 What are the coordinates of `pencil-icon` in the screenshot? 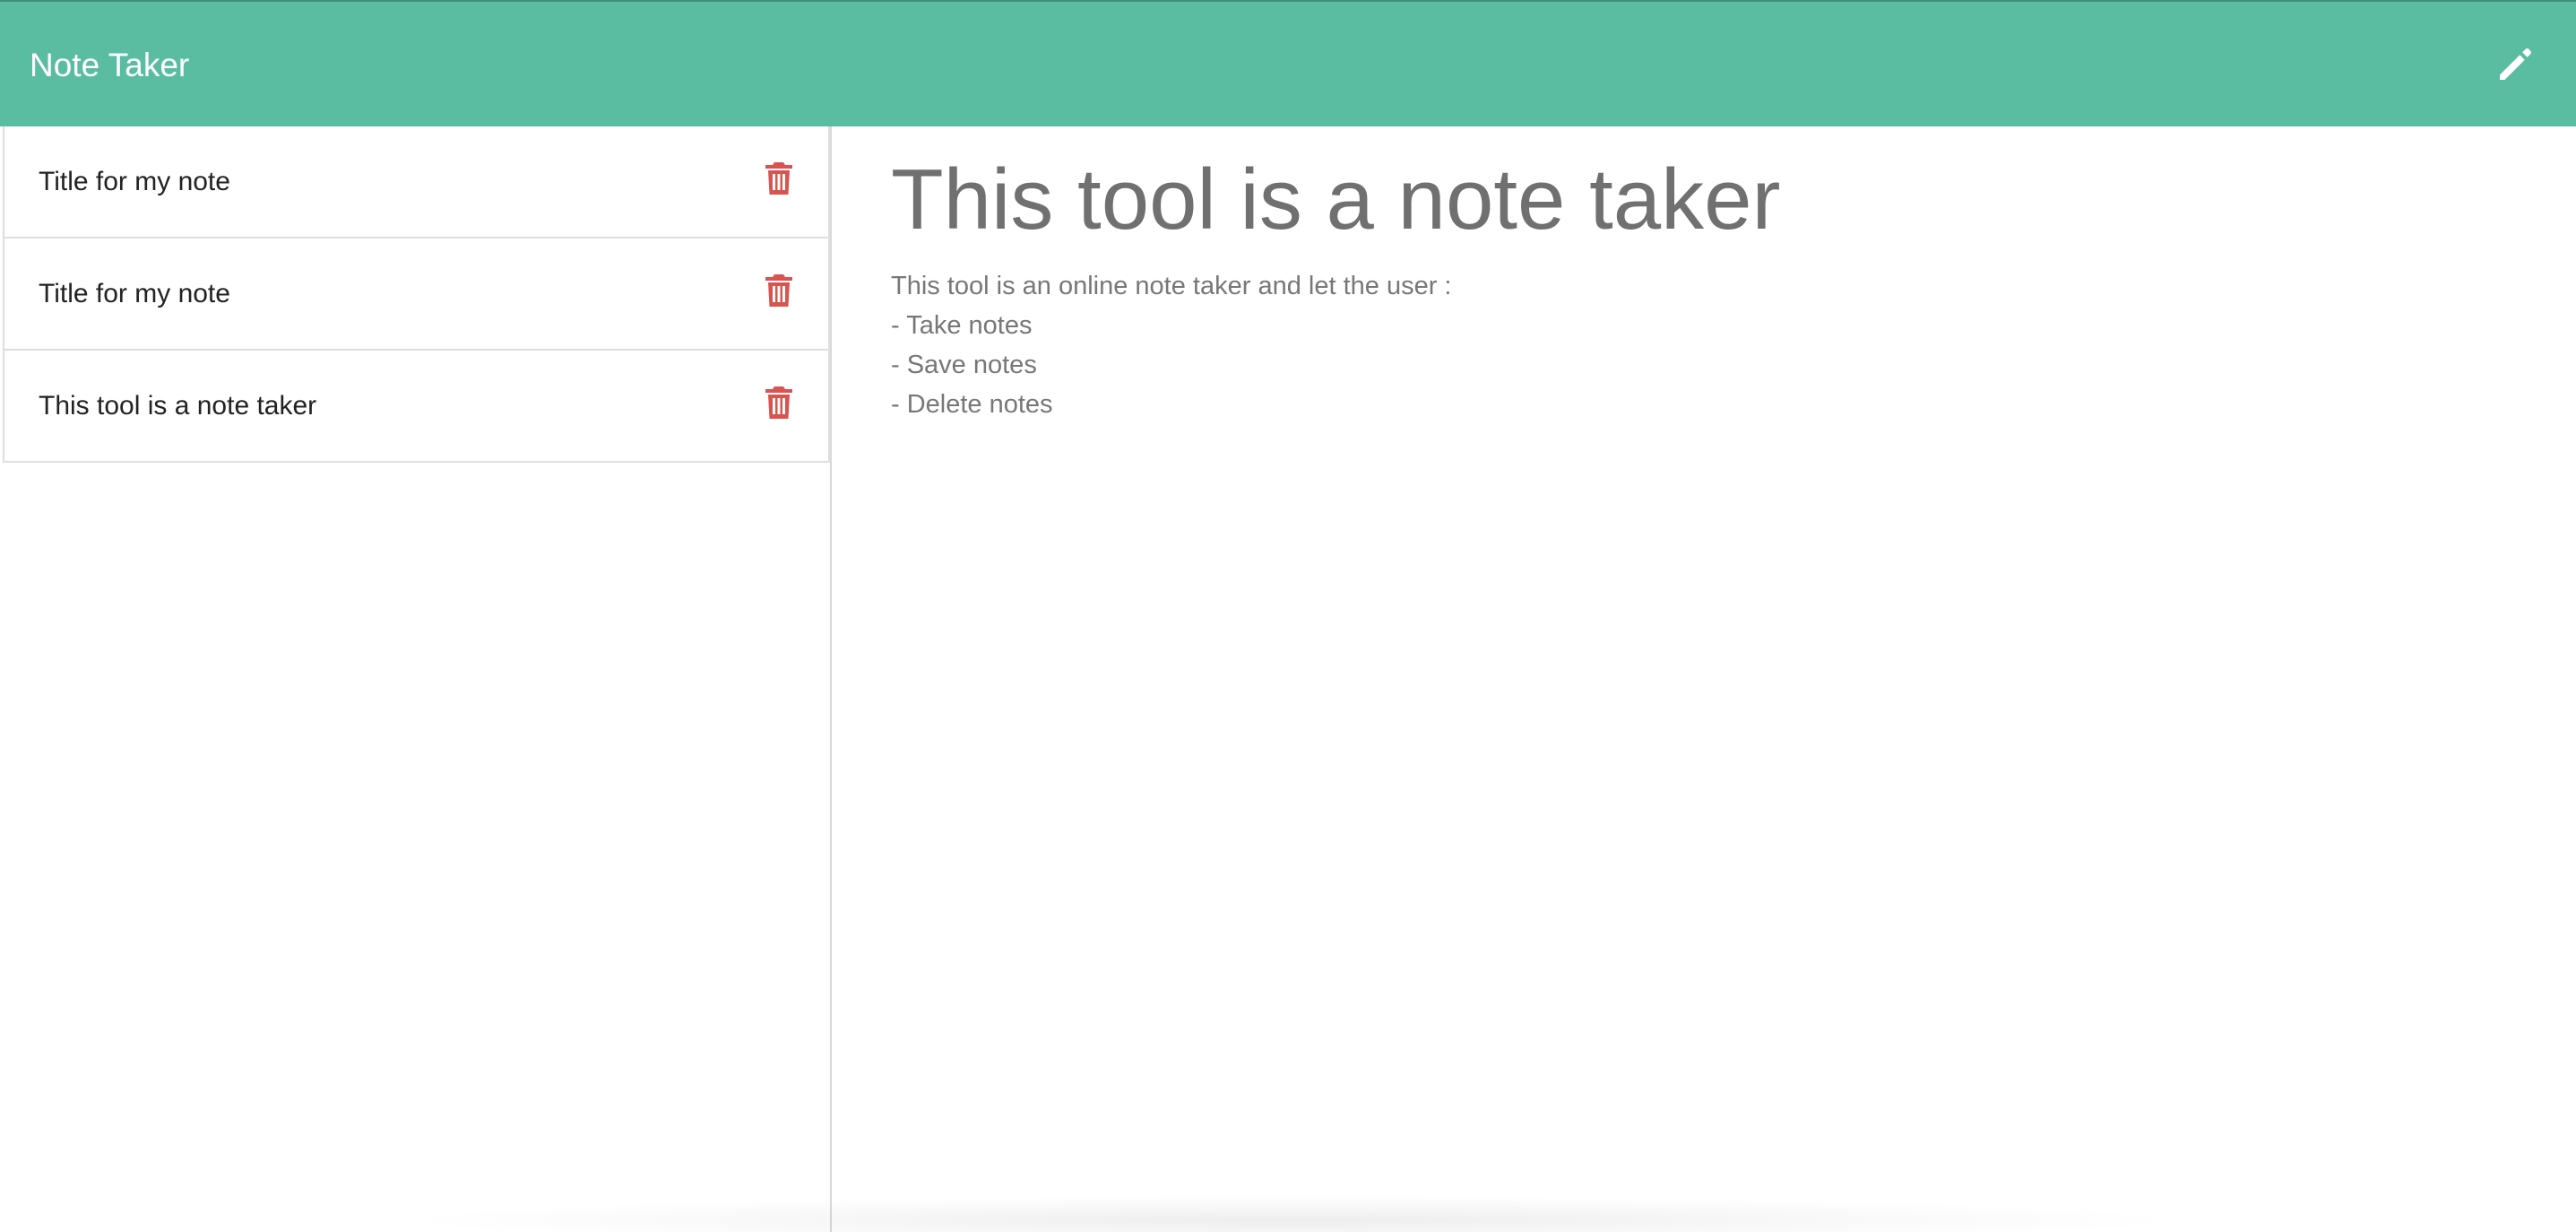 It's located at (2515, 64).